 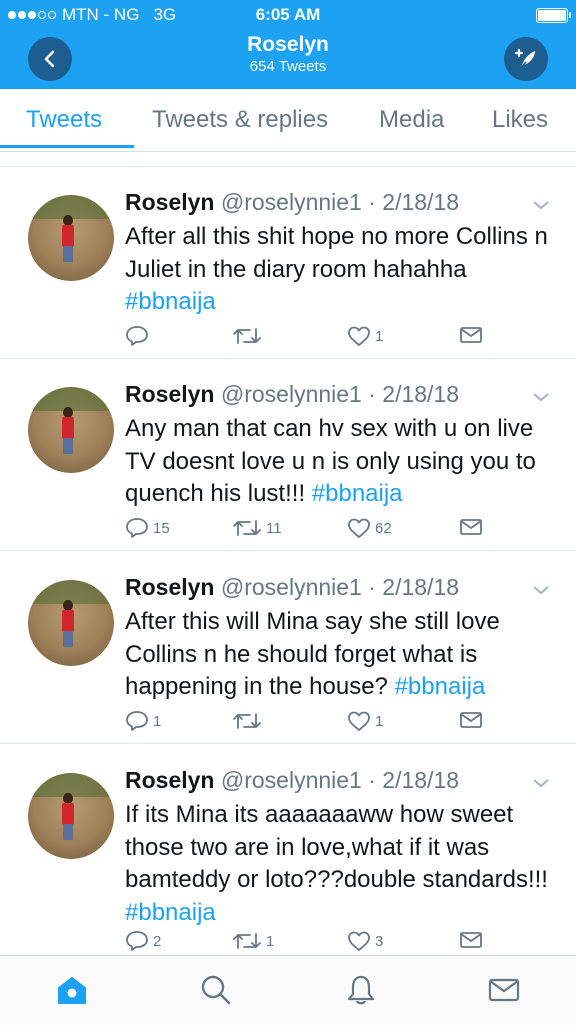 I want to click on reply-count: 15, so click(x=161, y=528).